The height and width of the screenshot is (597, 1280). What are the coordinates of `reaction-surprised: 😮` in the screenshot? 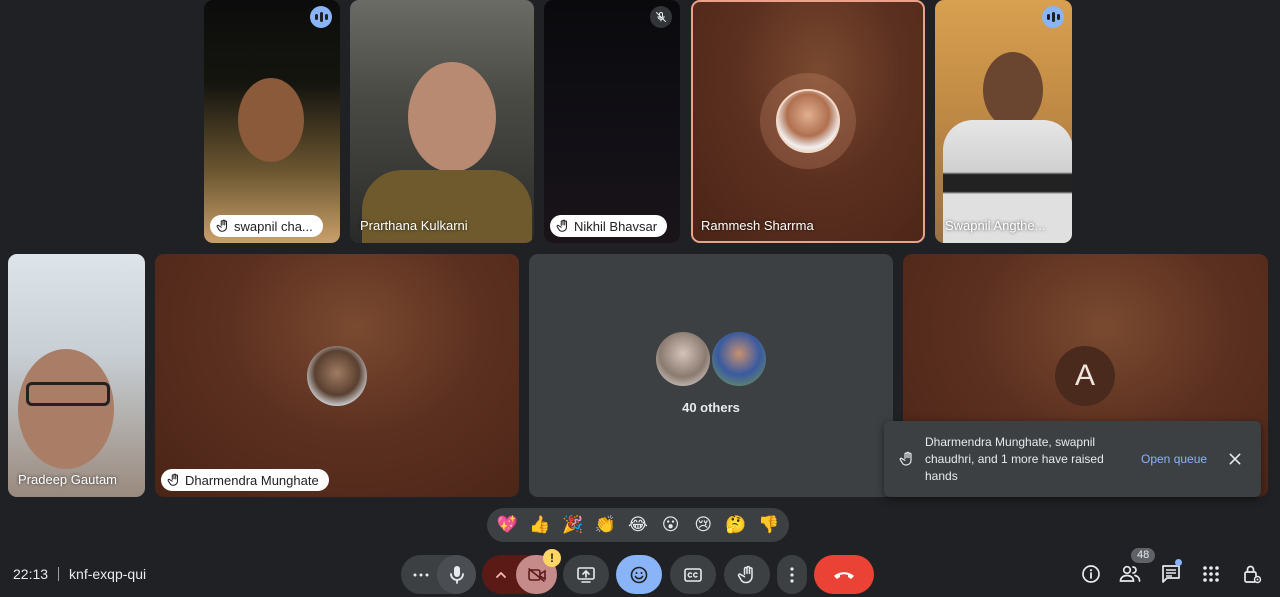 It's located at (671, 525).